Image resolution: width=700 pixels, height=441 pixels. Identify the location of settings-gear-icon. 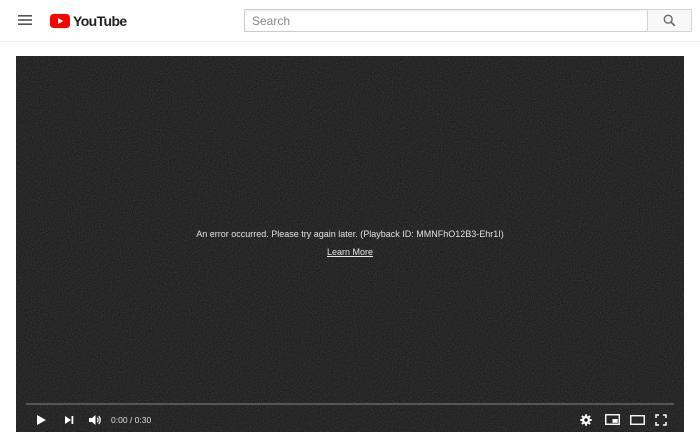
(586, 419).